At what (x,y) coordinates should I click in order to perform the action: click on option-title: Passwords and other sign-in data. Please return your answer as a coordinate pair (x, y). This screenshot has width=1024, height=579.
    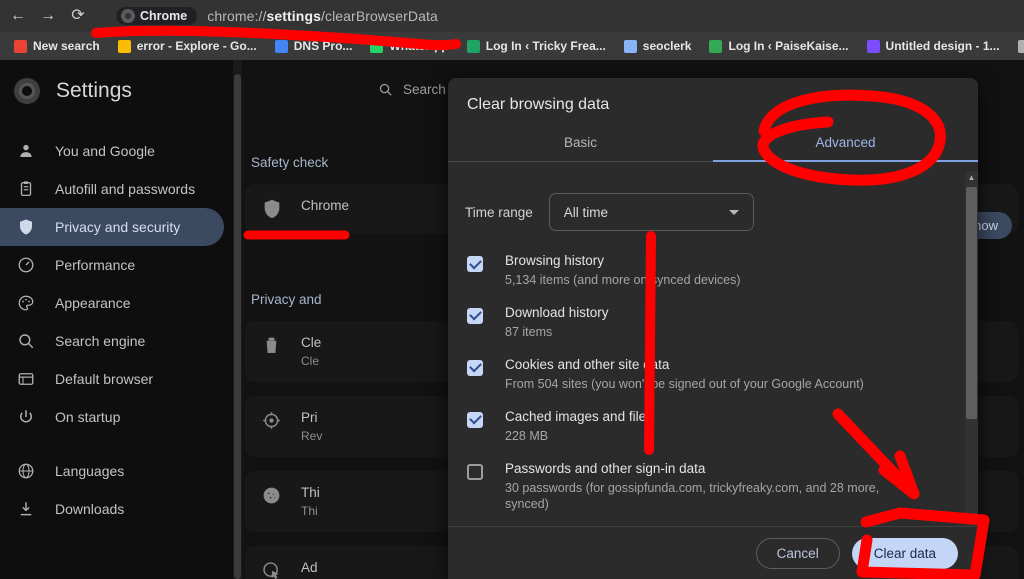
    Looking at the image, I should click on (605, 468).